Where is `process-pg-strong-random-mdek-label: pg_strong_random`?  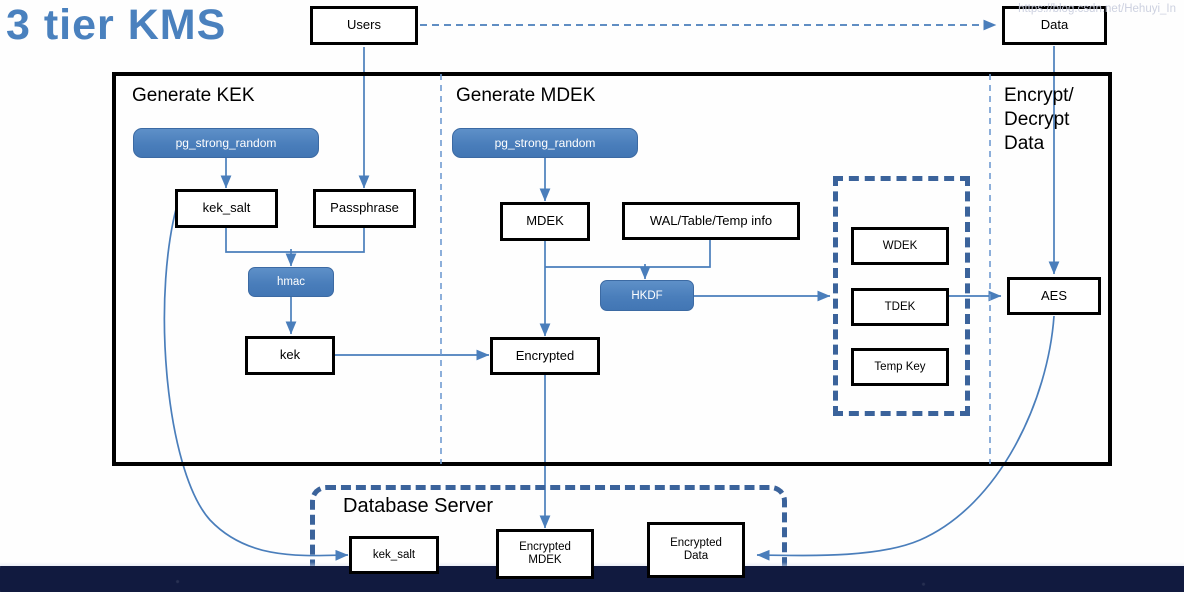
process-pg-strong-random-mdek-label: pg_strong_random is located at coordinates (545, 143).